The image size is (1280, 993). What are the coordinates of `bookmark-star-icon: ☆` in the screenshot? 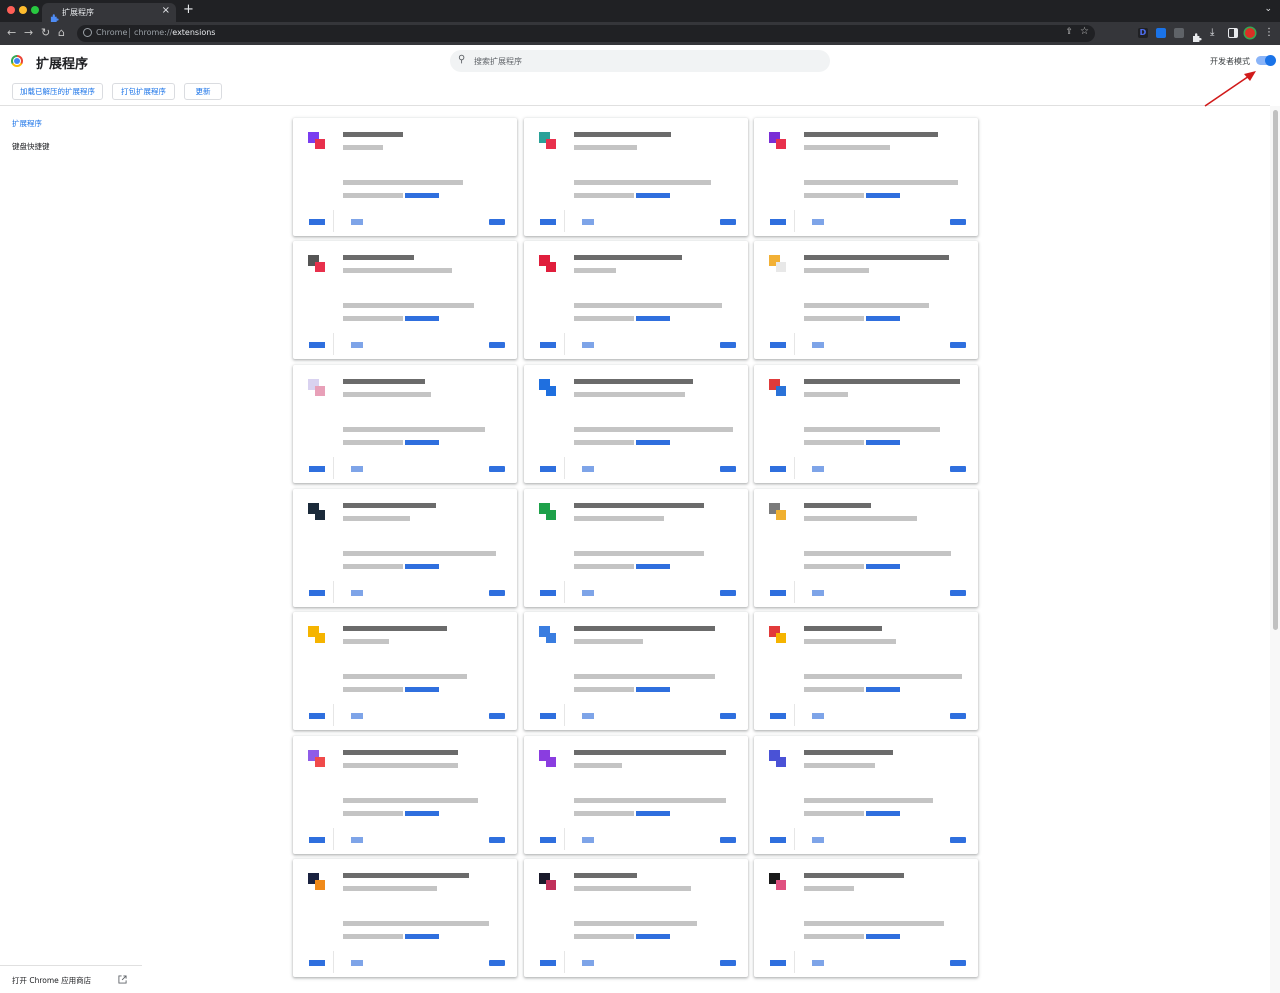 It's located at (1084, 31).